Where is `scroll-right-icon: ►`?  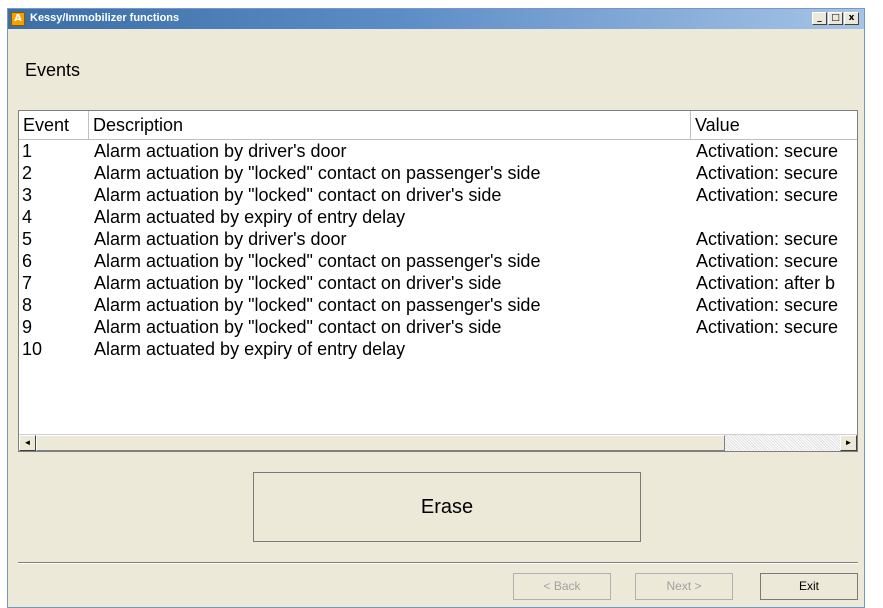 scroll-right-icon: ► is located at coordinates (848, 443).